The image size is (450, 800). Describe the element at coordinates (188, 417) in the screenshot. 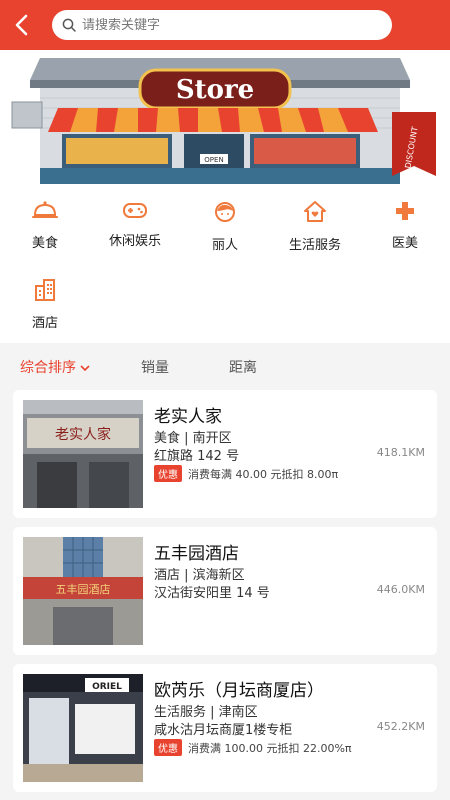

I see `store-name: 老实人家` at that location.